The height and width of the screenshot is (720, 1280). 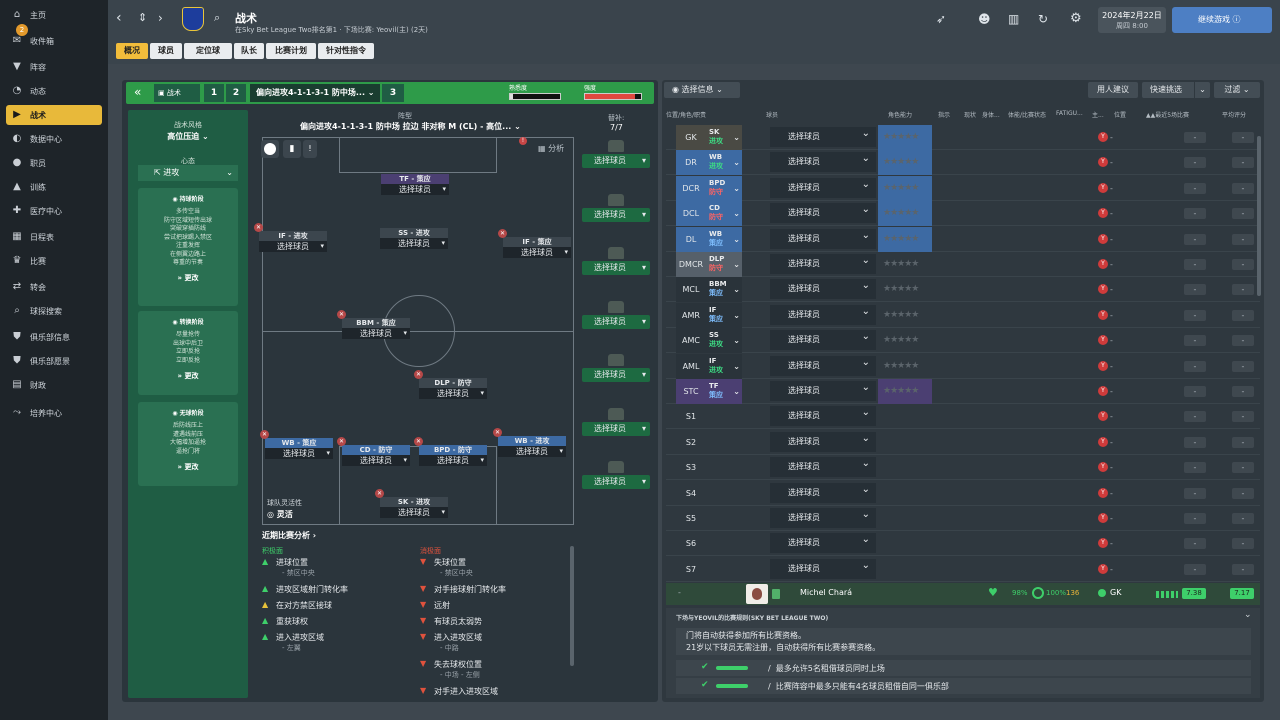 I want to click on change-button: » 更改, so click(x=188, y=467).